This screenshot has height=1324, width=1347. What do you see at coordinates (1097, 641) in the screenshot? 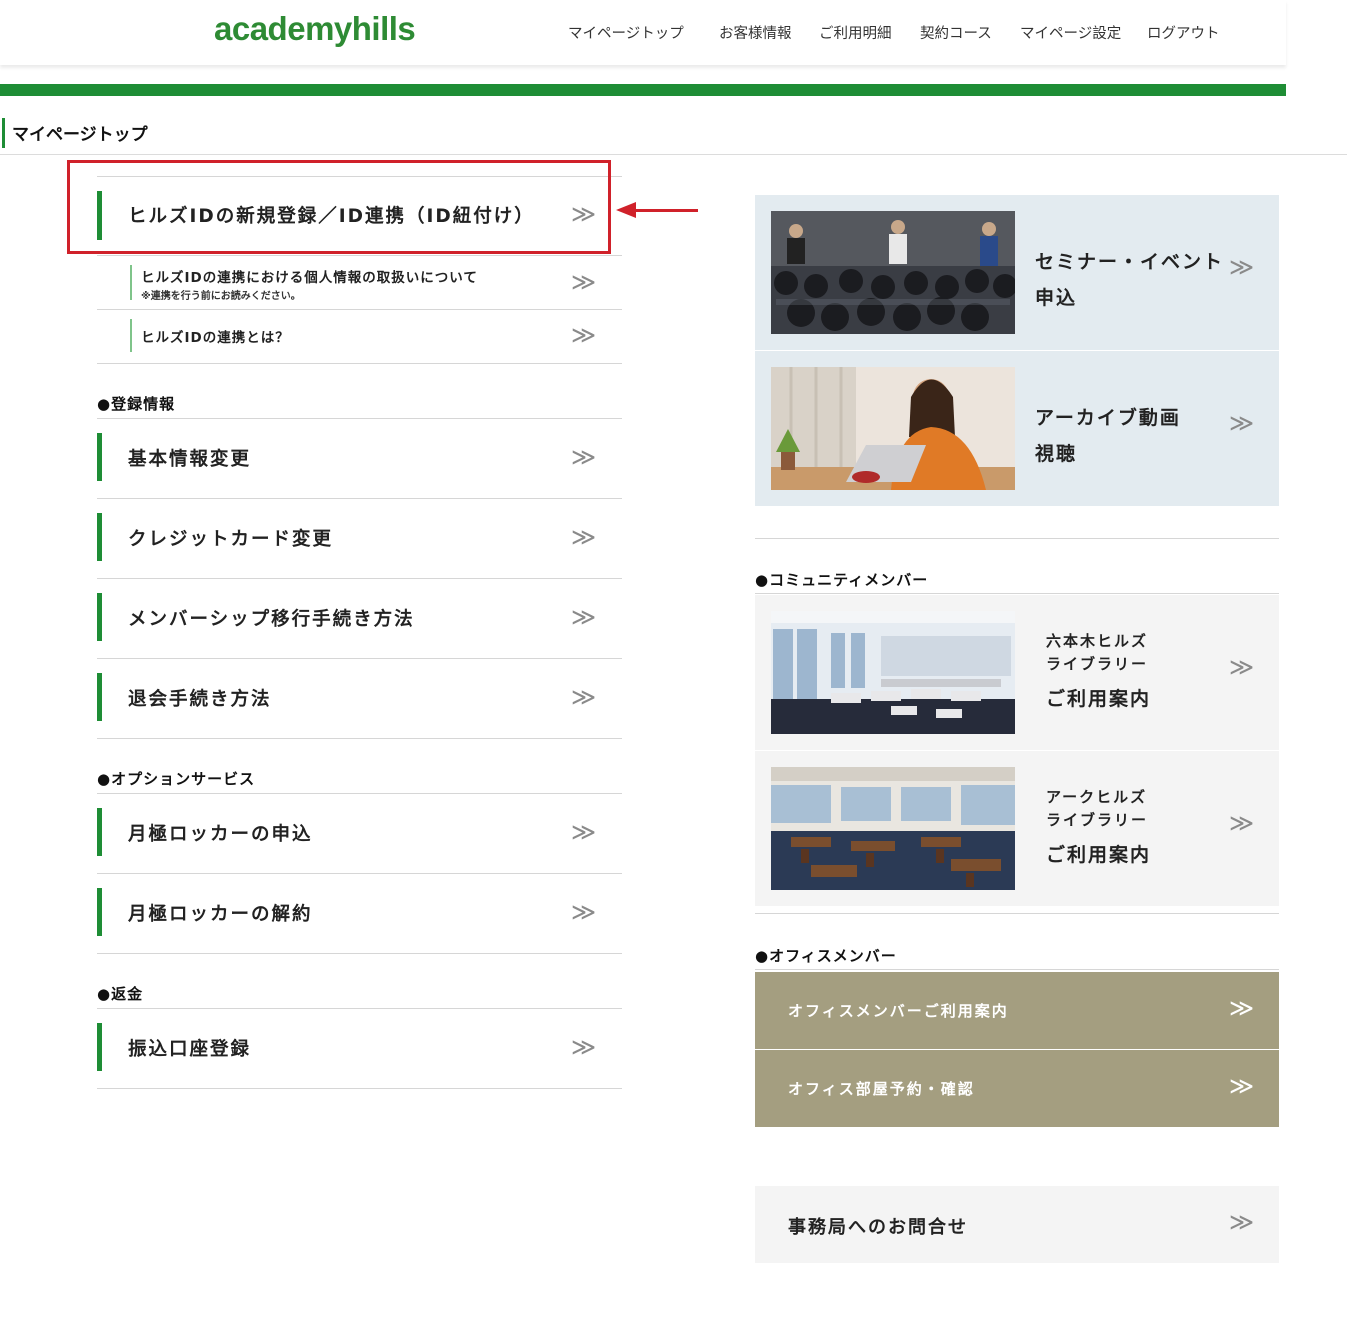
I see `card-location: 六本木ヒルズ` at bounding box center [1097, 641].